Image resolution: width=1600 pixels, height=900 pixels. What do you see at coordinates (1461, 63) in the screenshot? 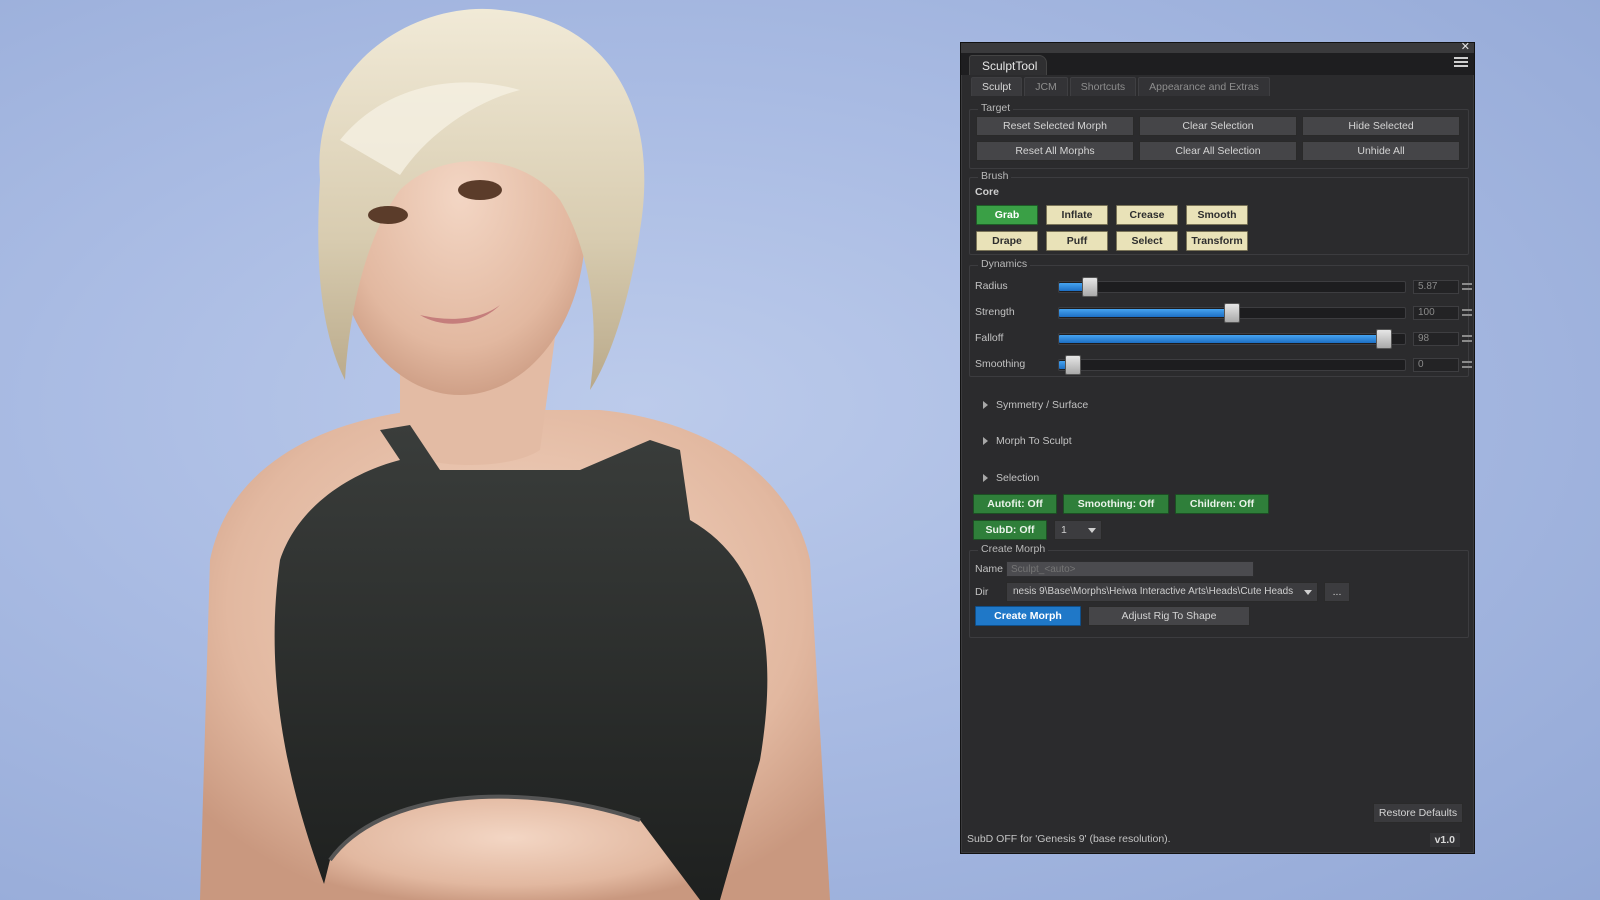
I see `menu-icon` at bounding box center [1461, 63].